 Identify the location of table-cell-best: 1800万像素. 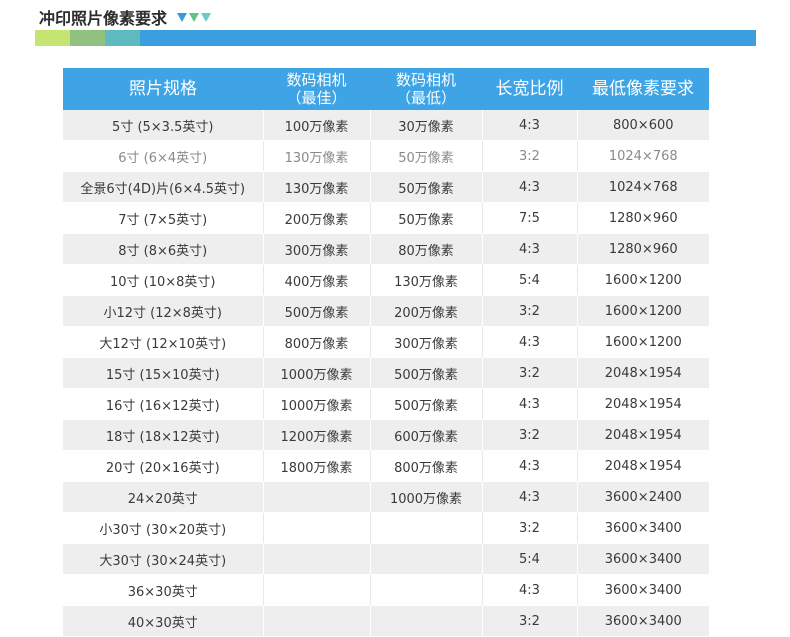
(317, 466).